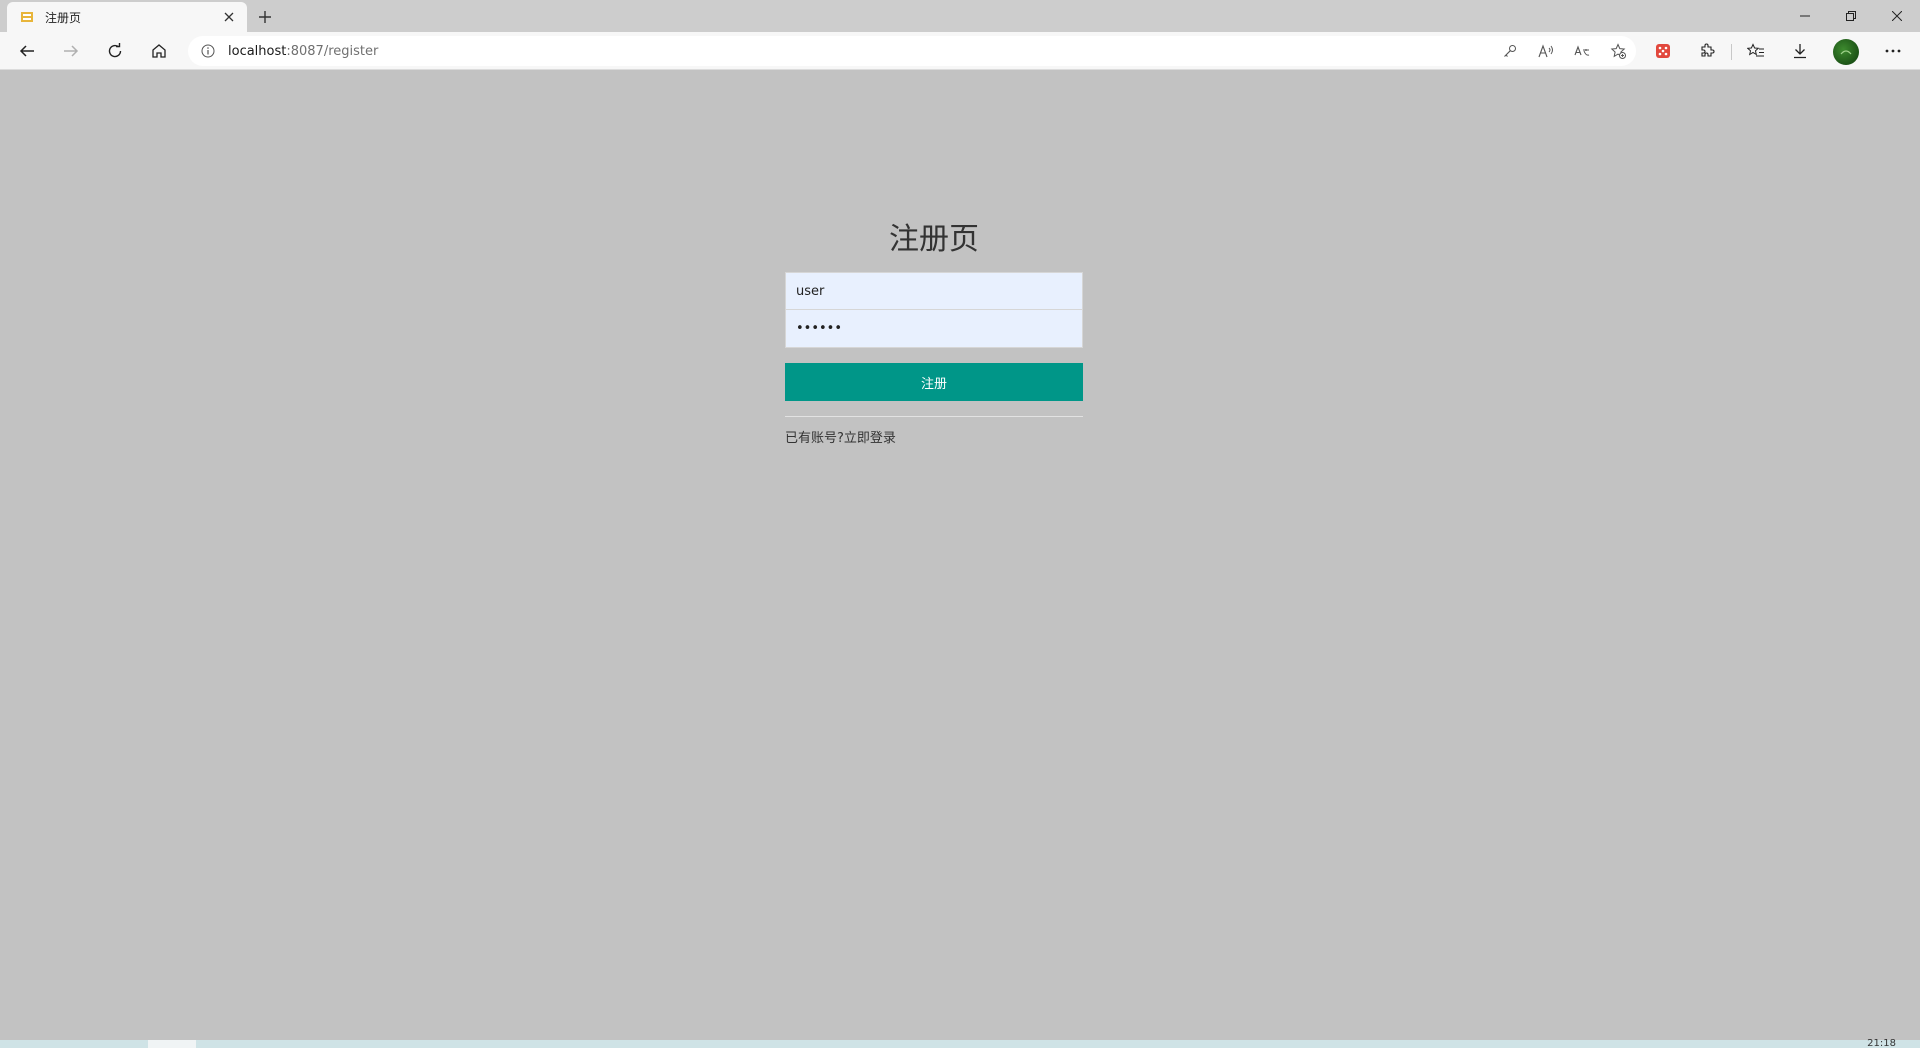  I want to click on login-prompt-text: 已有账号?, so click(814, 438).